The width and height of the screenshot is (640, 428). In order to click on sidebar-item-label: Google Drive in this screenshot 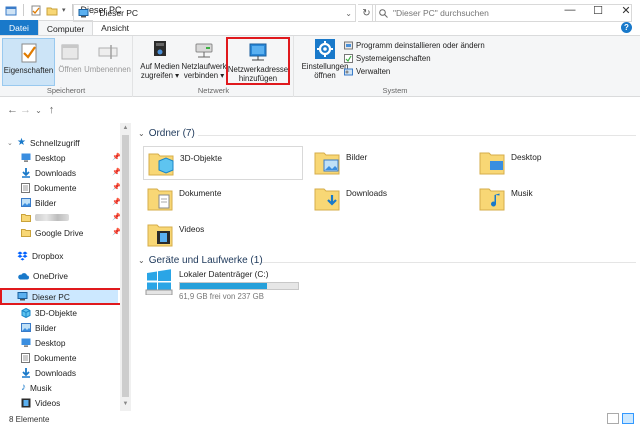, I will do `click(59, 232)`.